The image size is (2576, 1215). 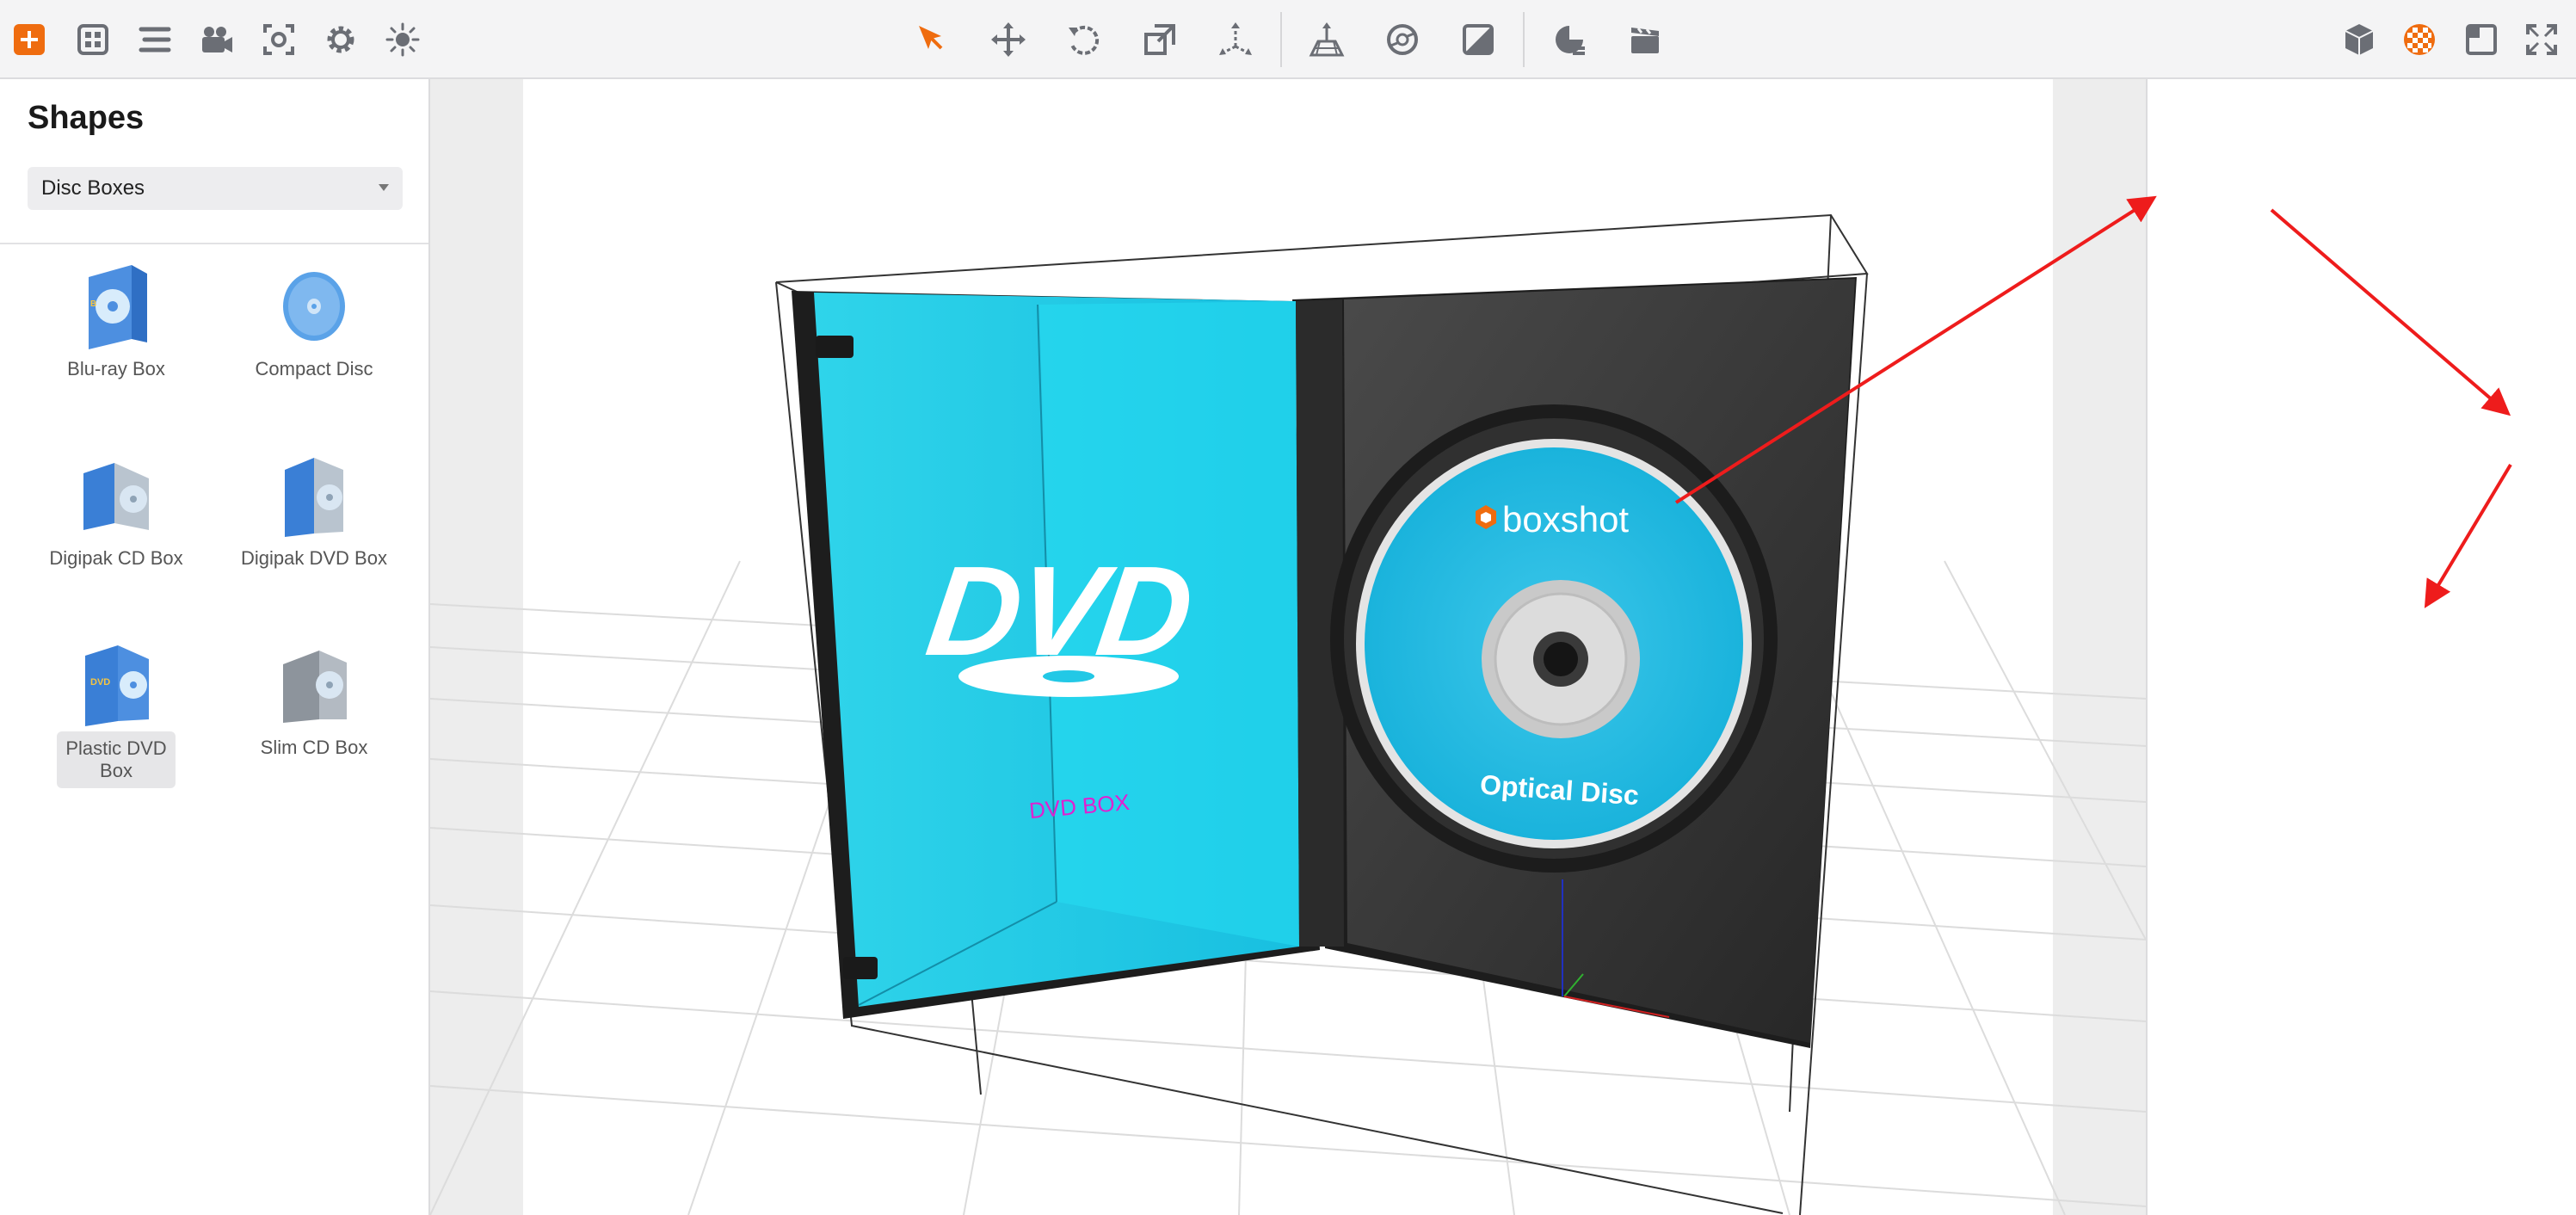 What do you see at coordinates (116, 558) in the screenshot?
I see `shape-label: Digipak CD Box` at bounding box center [116, 558].